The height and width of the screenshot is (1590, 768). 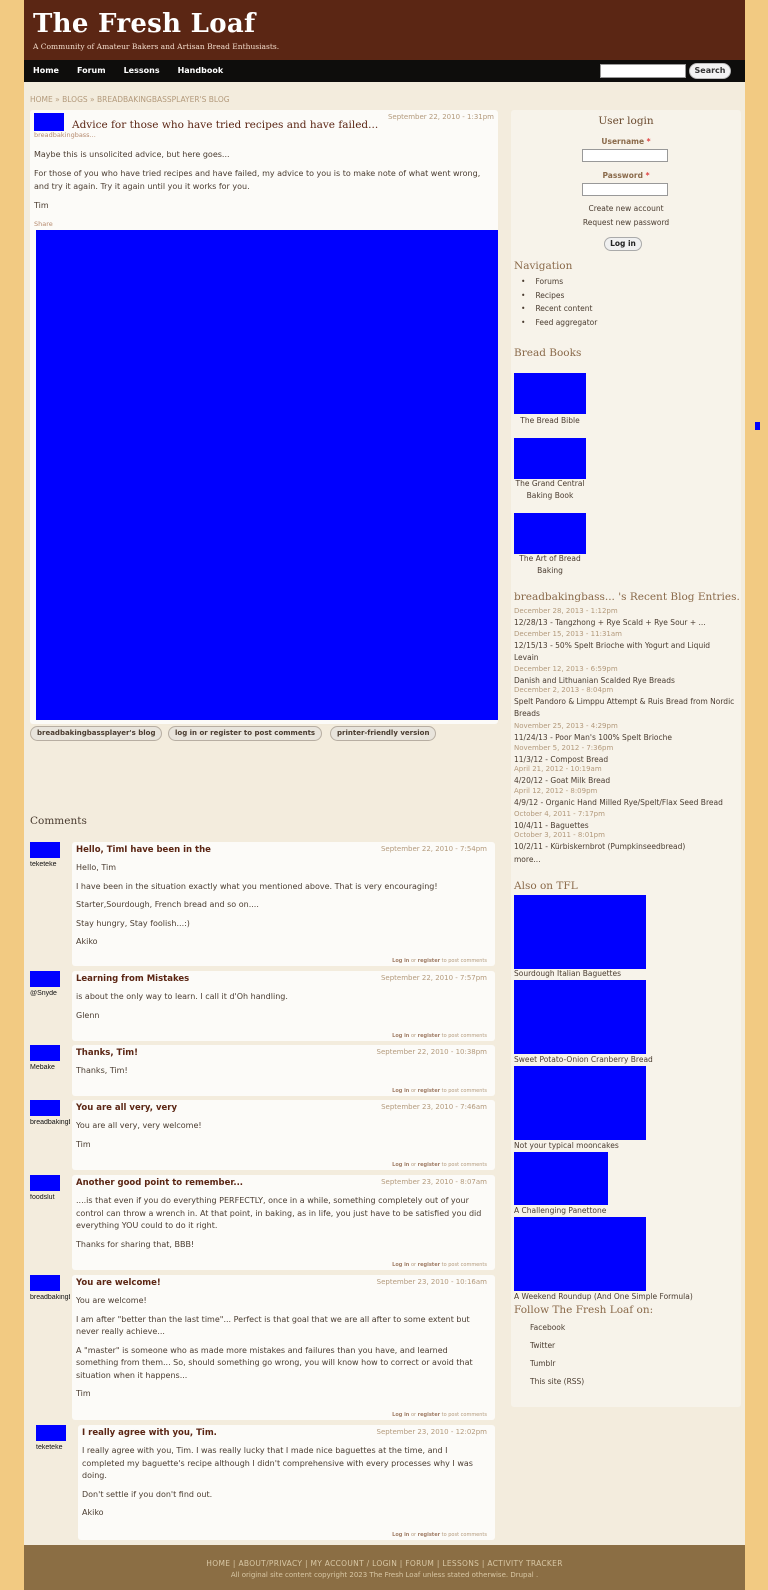 I want to click on entry-link: 4/20/12 - Goat Milk Bread, so click(x=625, y=781).